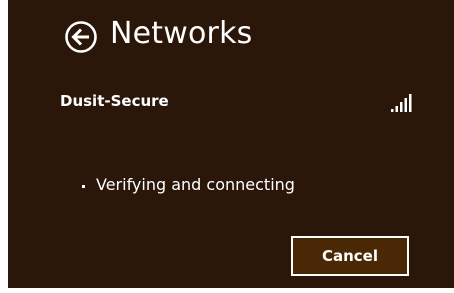 This screenshot has width=454, height=293. Describe the element at coordinates (83, 186) in the screenshot. I see `progress-dot` at that location.